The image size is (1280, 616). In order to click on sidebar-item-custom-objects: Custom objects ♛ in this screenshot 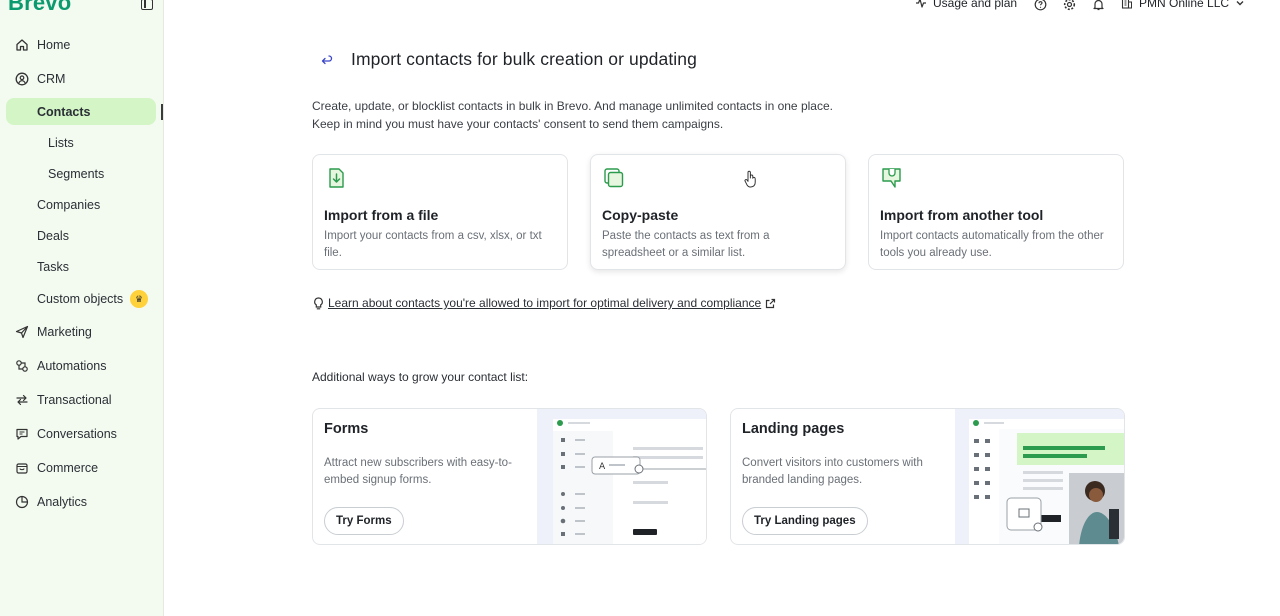, I will do `click(82, 299)`.